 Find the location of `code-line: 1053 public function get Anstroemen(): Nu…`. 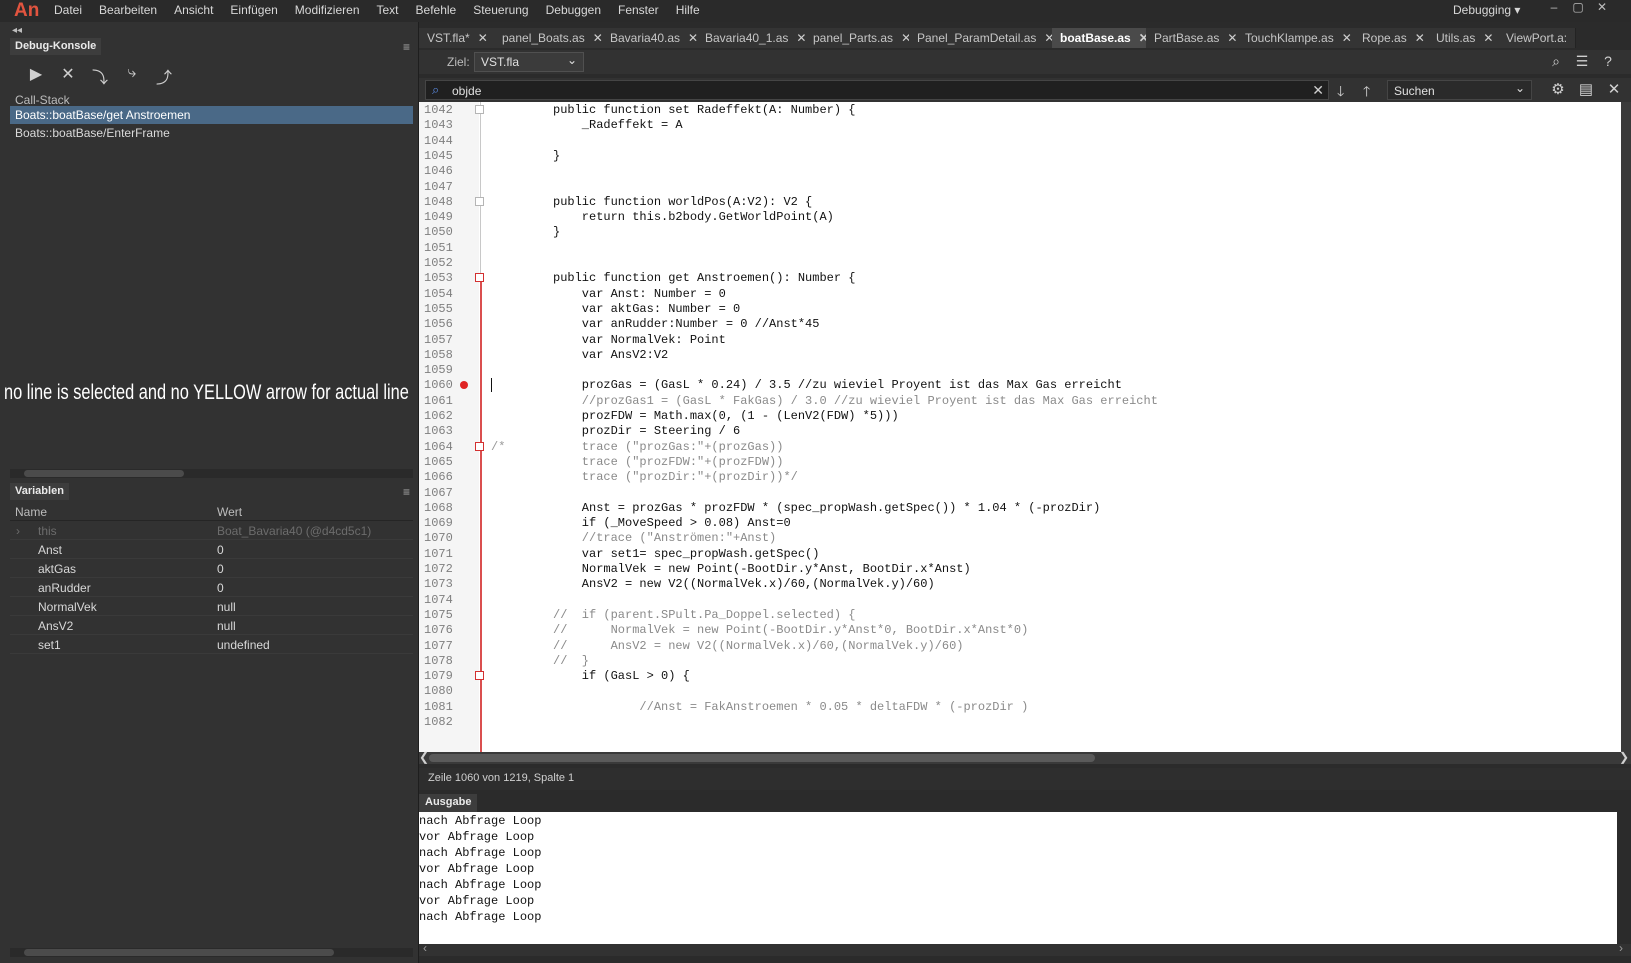

code-line: 1053 public function get Anstroemen(): Nu… is located at coordinates (1020, 278).